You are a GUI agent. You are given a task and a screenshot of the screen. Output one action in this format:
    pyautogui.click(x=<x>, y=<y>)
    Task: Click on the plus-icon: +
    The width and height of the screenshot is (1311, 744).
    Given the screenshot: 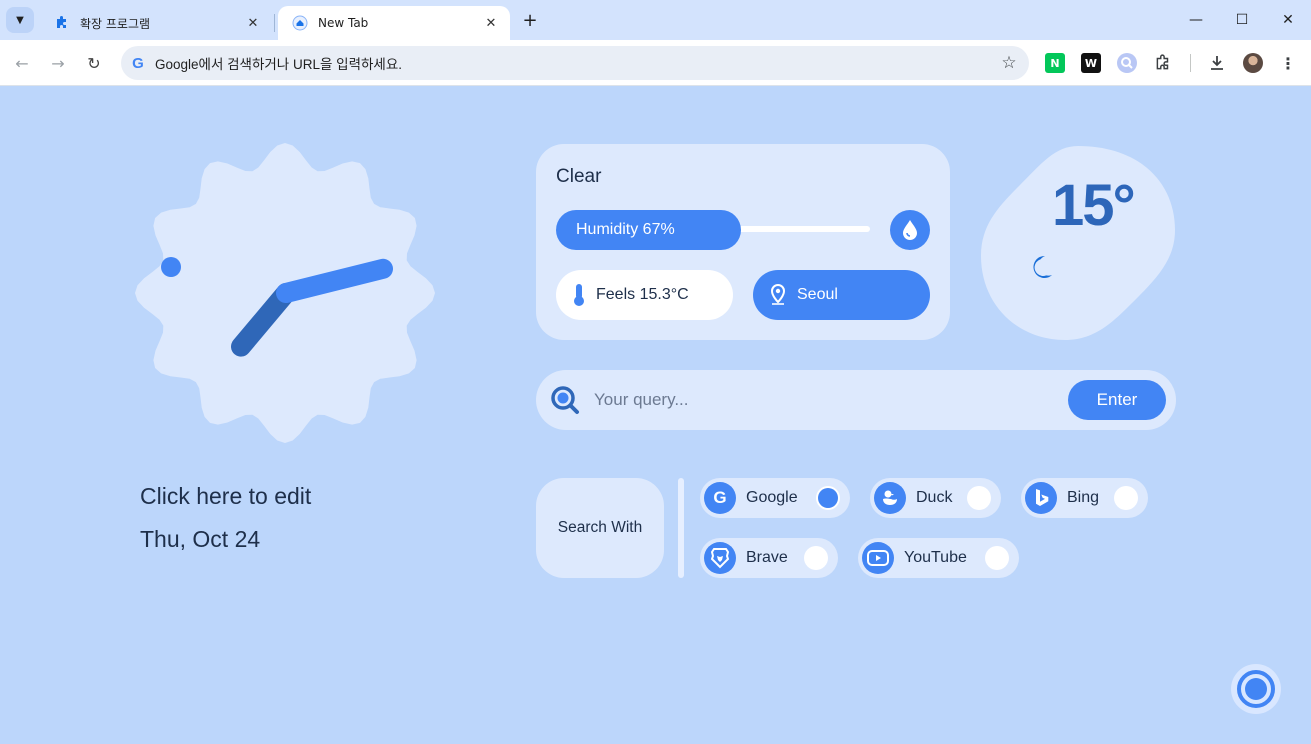 What is the action you would take?
    pyautogui.click(x=530, y=20)
    